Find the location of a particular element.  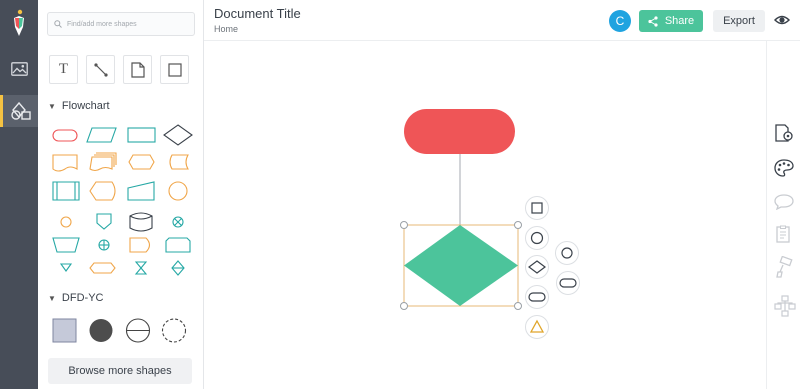

note-tool-button is located at coordinates (137, 69).